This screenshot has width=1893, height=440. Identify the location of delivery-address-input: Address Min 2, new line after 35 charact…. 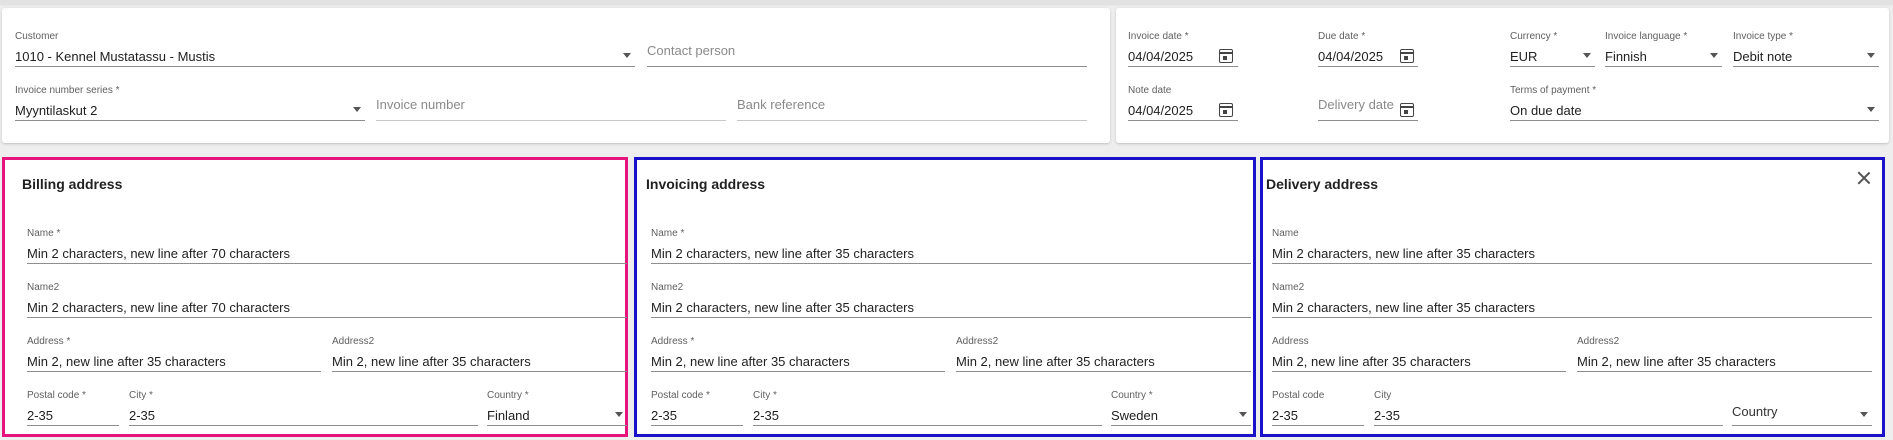
(1419, 354).